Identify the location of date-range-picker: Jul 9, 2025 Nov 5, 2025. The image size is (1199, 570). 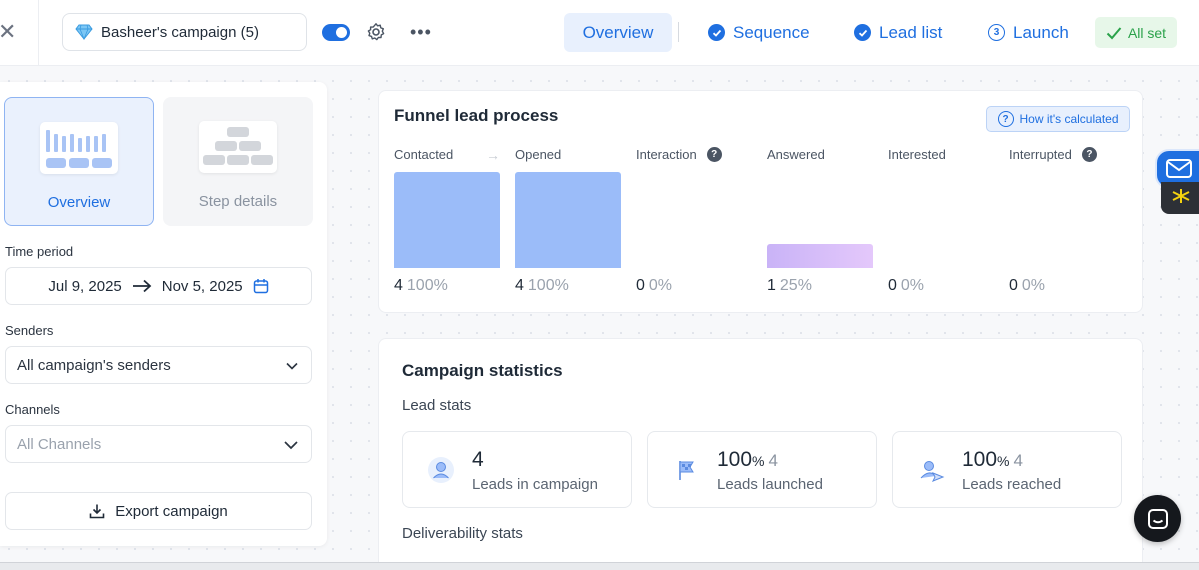
(158, 286).